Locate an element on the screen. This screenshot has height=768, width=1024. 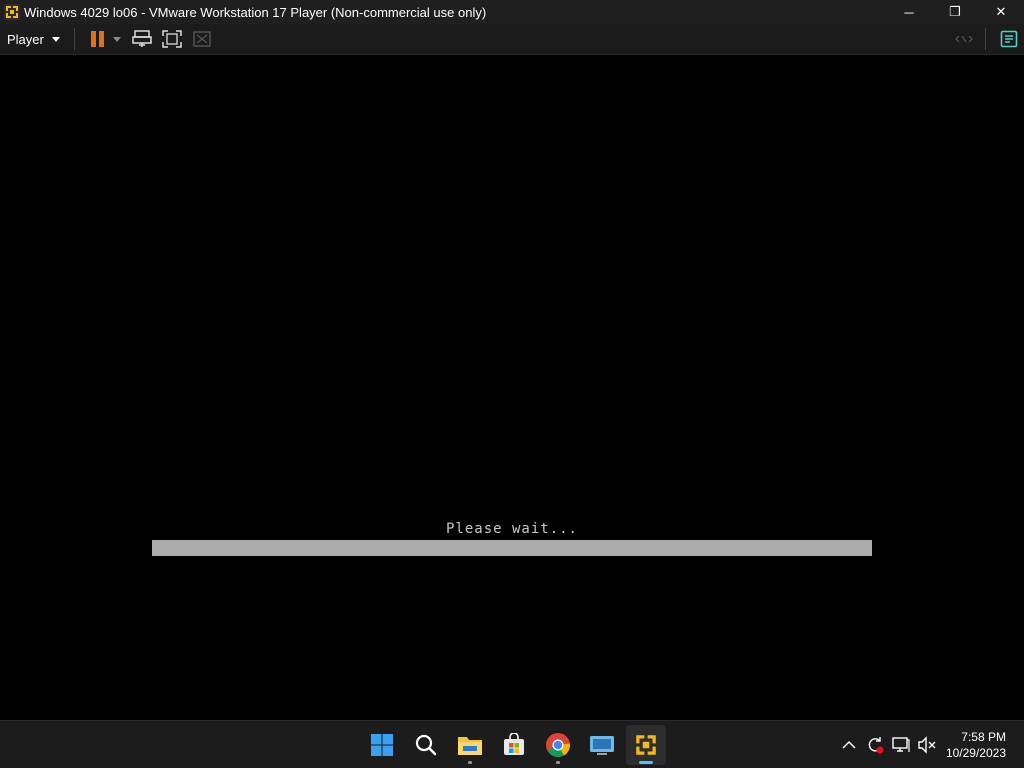
remote-desktop-button is located at coordinates (602, 745).